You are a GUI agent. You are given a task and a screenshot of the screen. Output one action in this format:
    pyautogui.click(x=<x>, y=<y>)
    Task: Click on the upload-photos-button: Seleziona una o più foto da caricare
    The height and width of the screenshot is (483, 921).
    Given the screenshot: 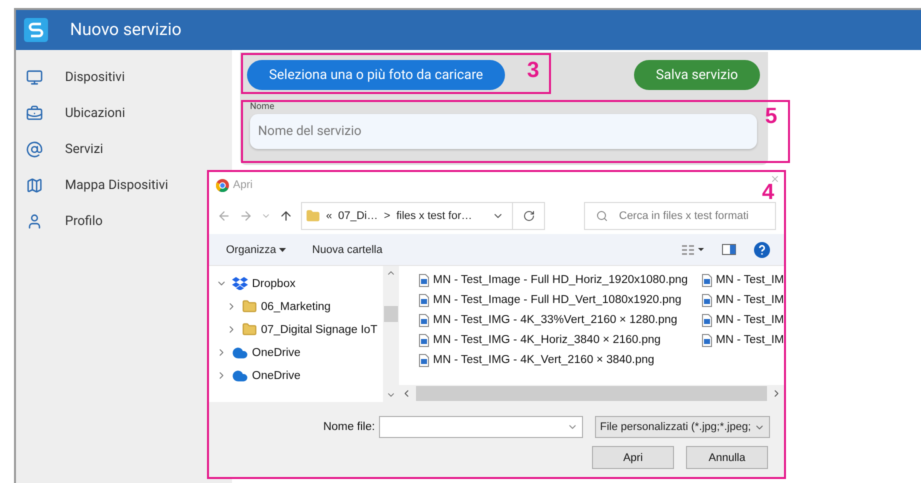 What is the action you would take?
    pyautogui.click(x=376, y=75)
    